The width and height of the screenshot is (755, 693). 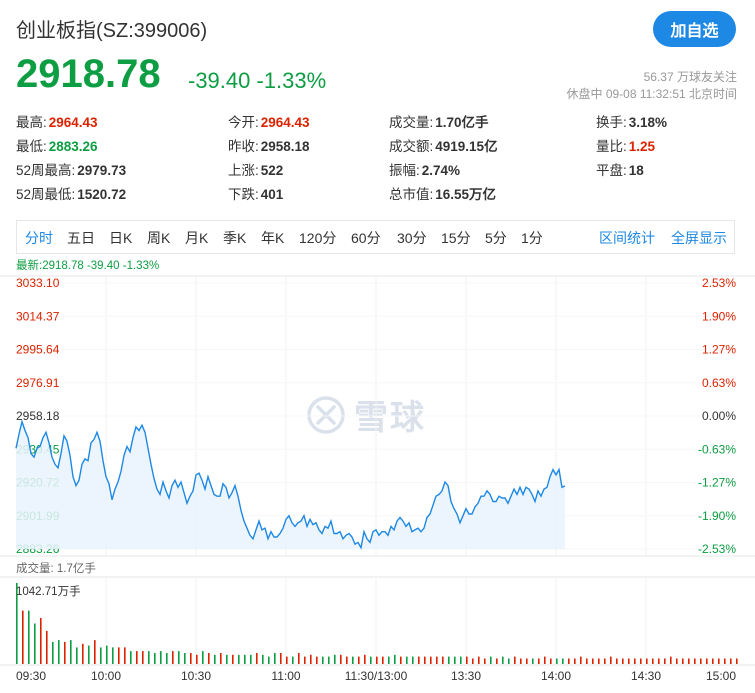 I want to click on tab-6: 年K, so click(x=272, y=238).